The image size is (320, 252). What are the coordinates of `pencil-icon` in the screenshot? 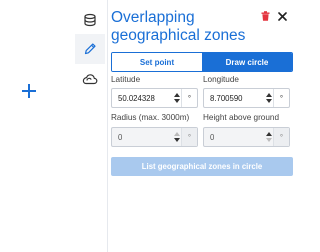 It's located at (90, 49).